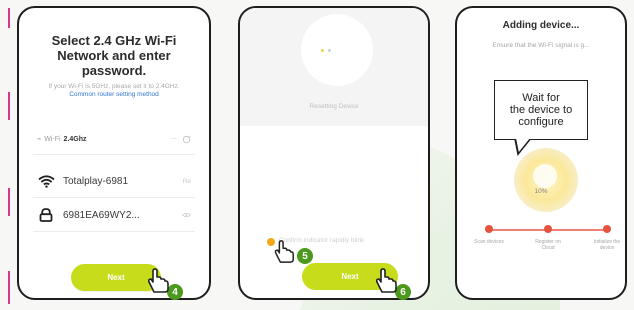  I want to click on callout-line: configure, so click(541, 122).